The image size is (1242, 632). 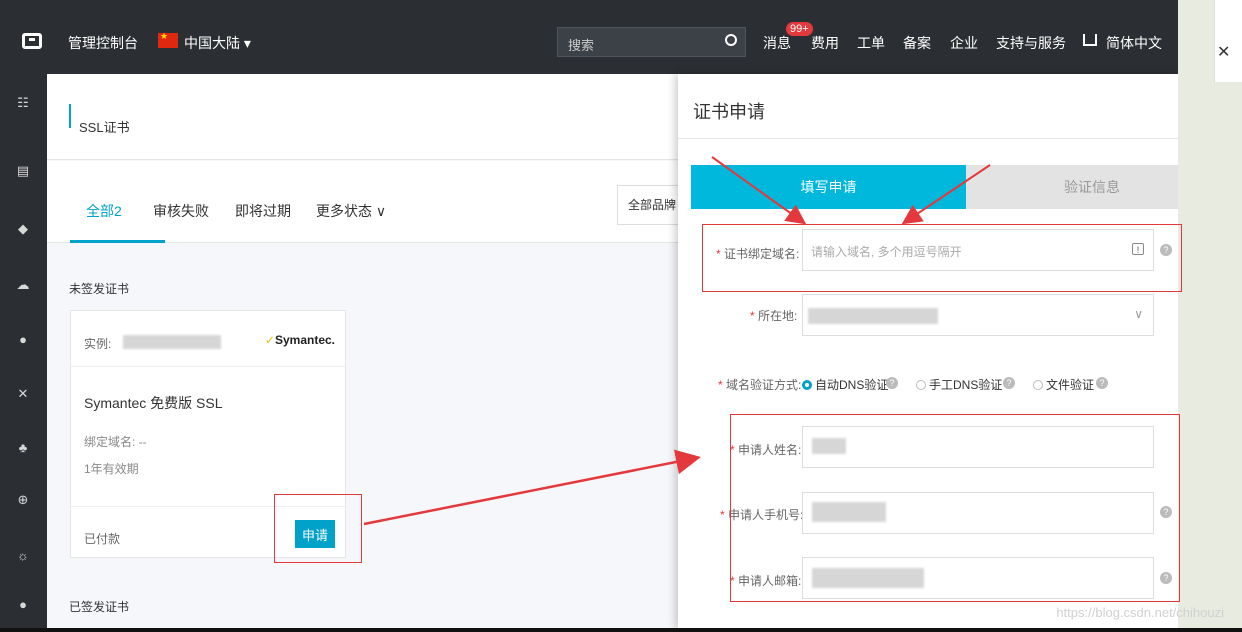 What do you see at coordinates (299, 340) in the screenshot?
I see `symantec-logo: ✓Symantec.` at bounding box center [299, 340].